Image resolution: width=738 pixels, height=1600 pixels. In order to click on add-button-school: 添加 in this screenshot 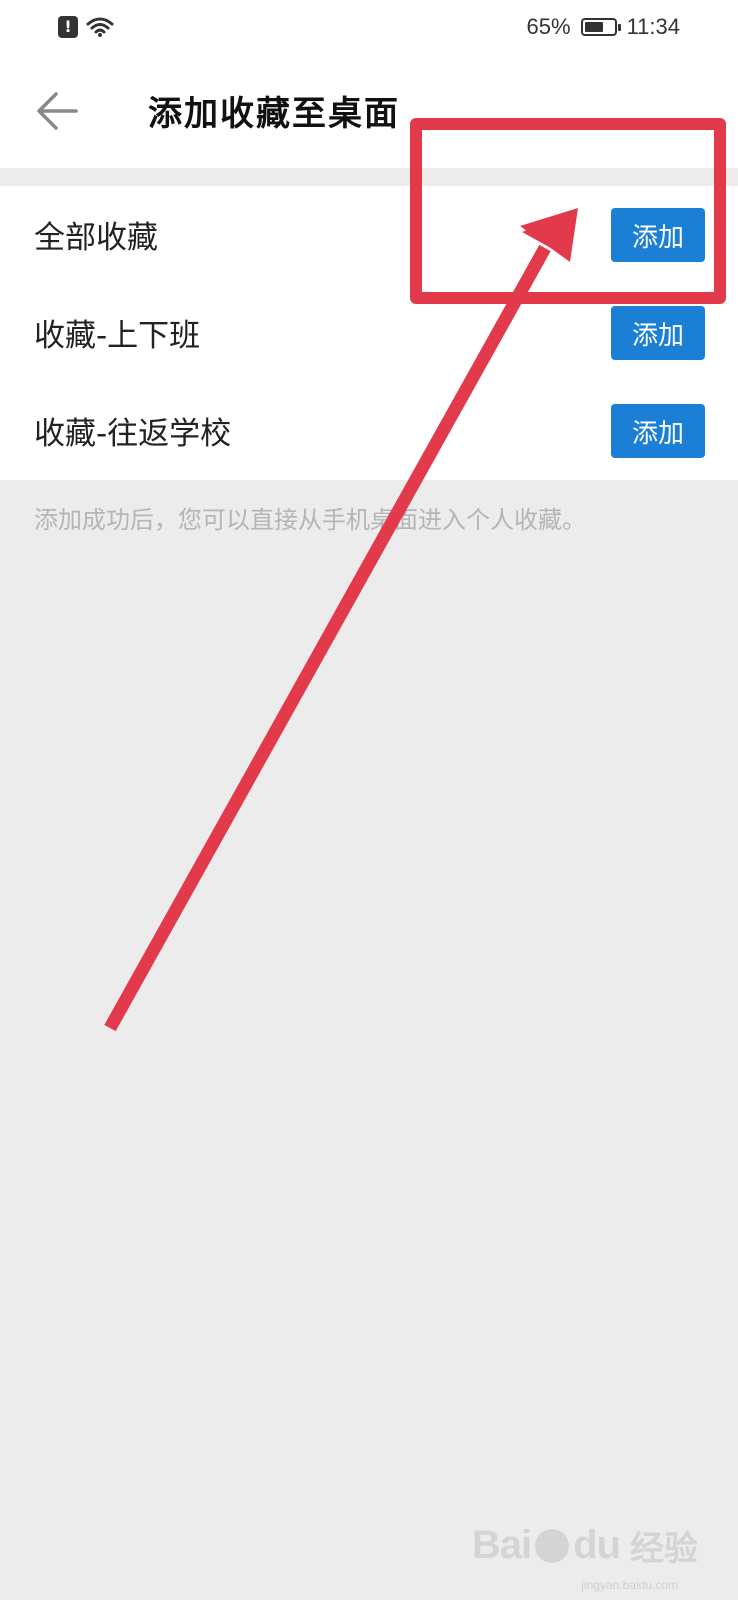, I will do `click(658, 431)`.